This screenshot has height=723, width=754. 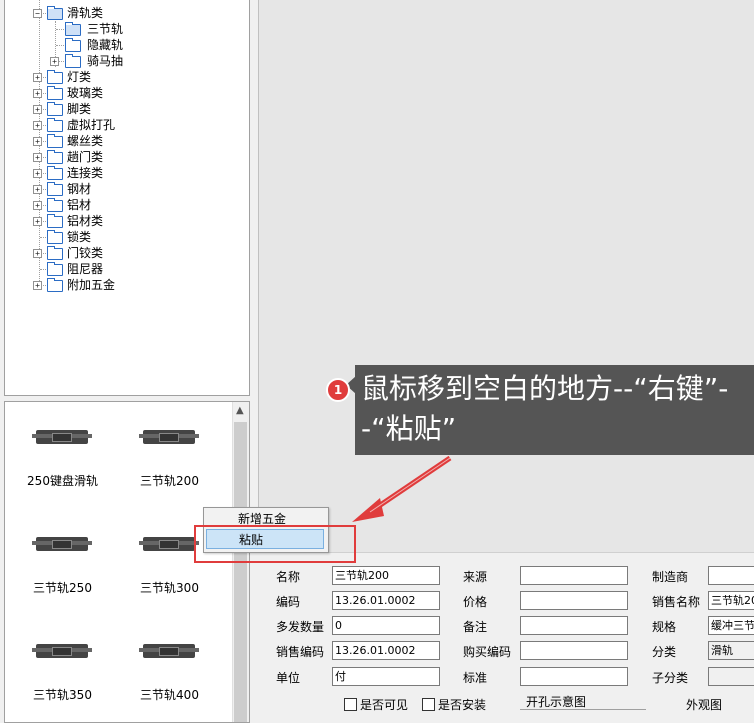 I want to click on thumbnail-label: 三节轨300, so click(x=169, y=588).